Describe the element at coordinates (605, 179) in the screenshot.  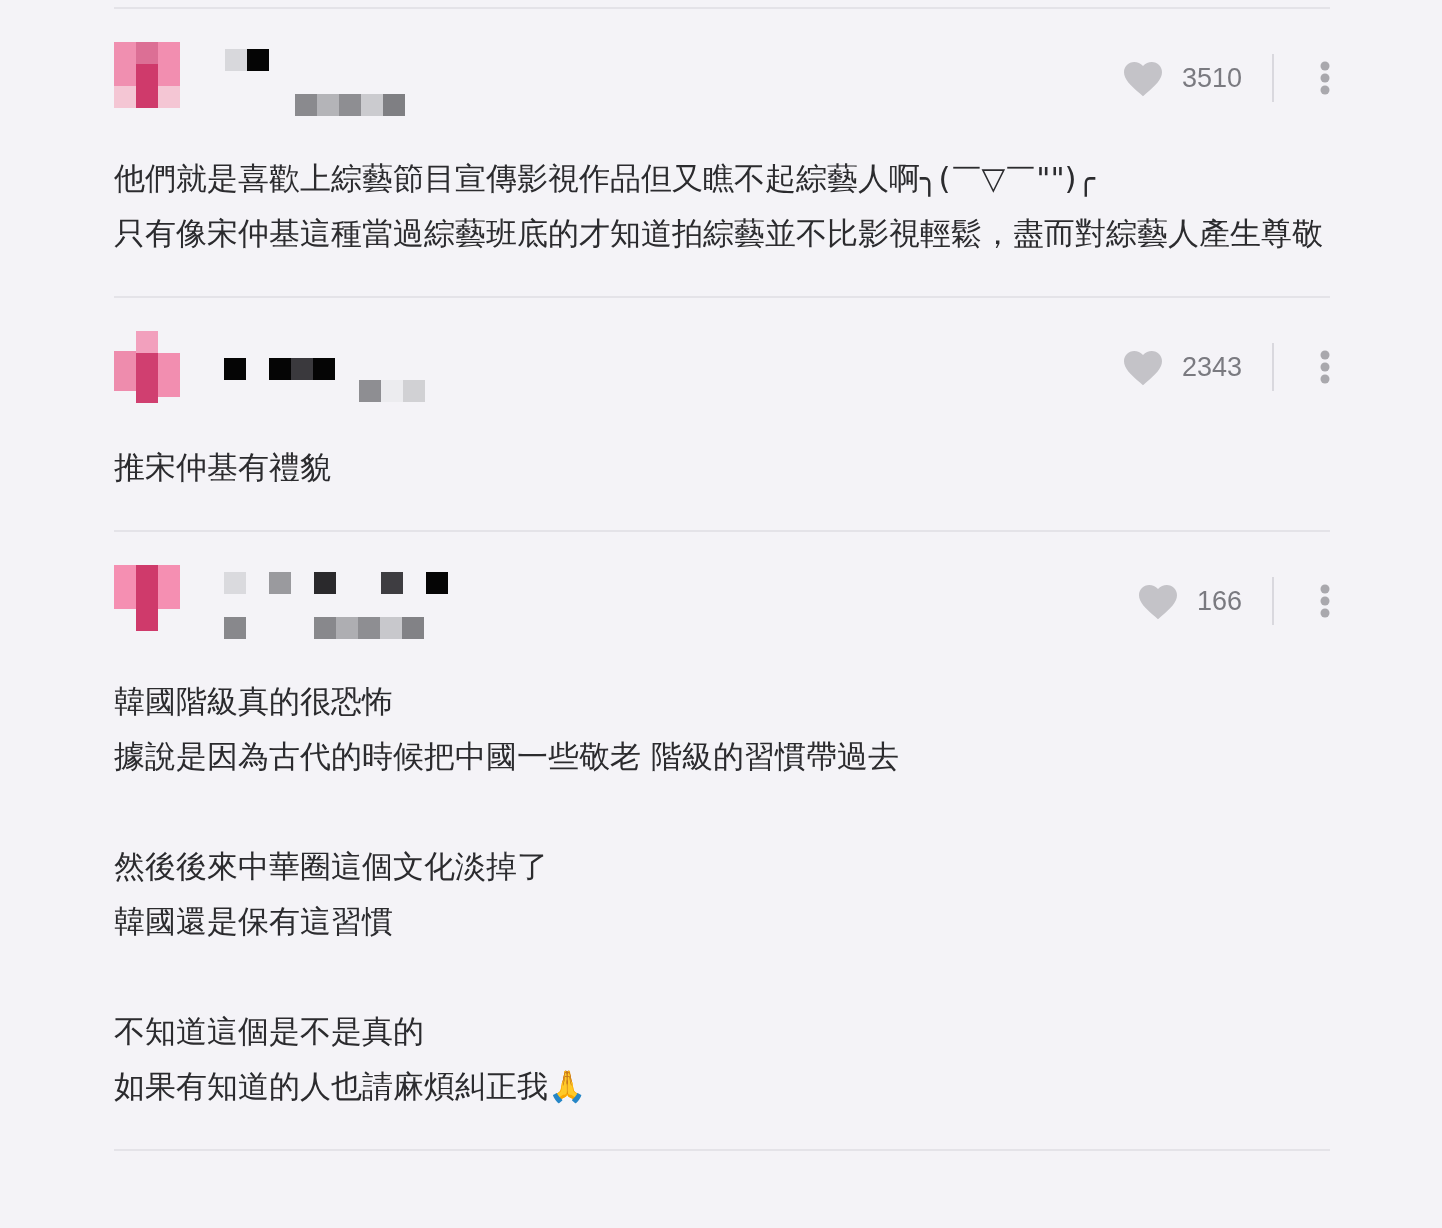
I see `comment-text: 他們就是喜歡上綜藝節目宣傳影視作品但又瞧不起綜藝人啊╮(￣▽￣"")╭` at that location.